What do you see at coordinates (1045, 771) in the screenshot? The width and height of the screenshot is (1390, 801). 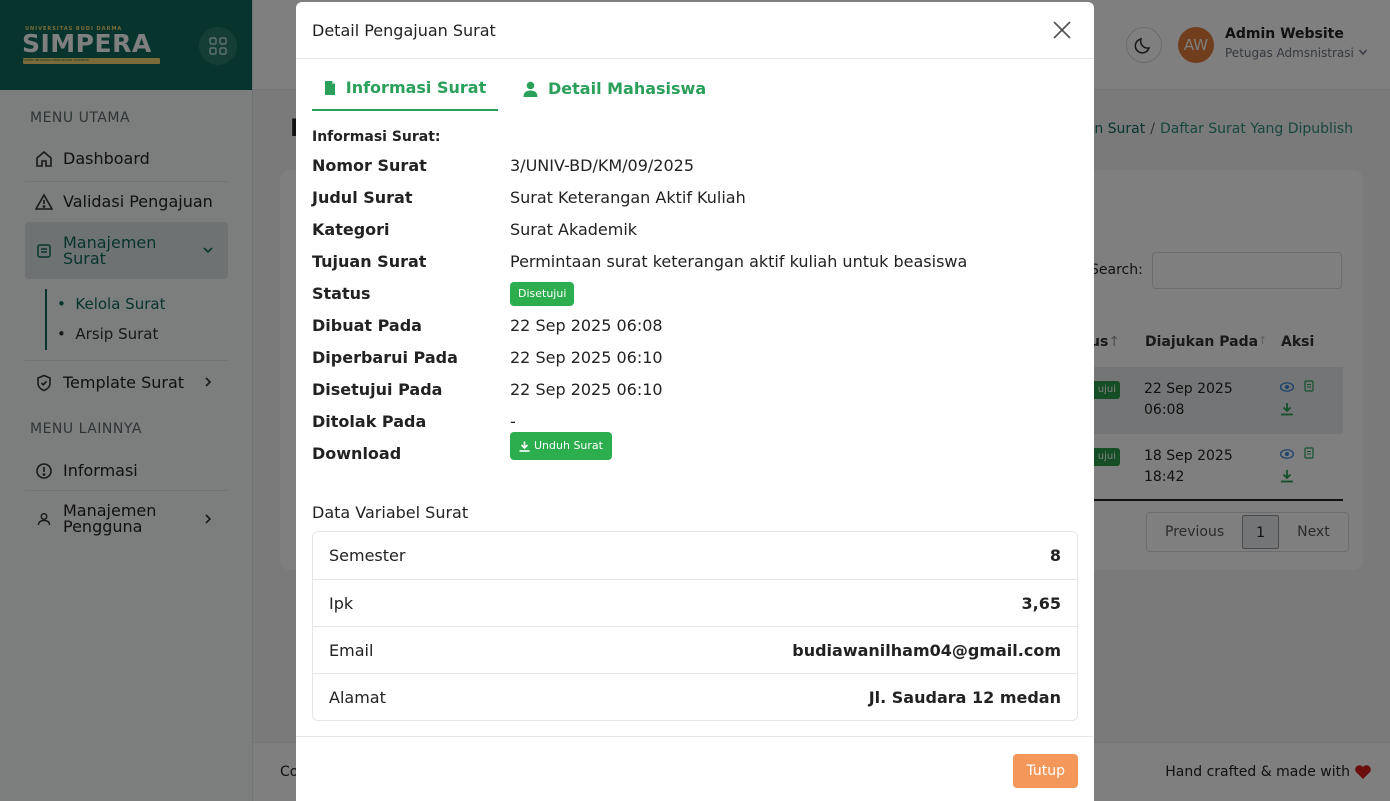 I see `close-modal-button: Tutup` at bounding box center [1045, 771].